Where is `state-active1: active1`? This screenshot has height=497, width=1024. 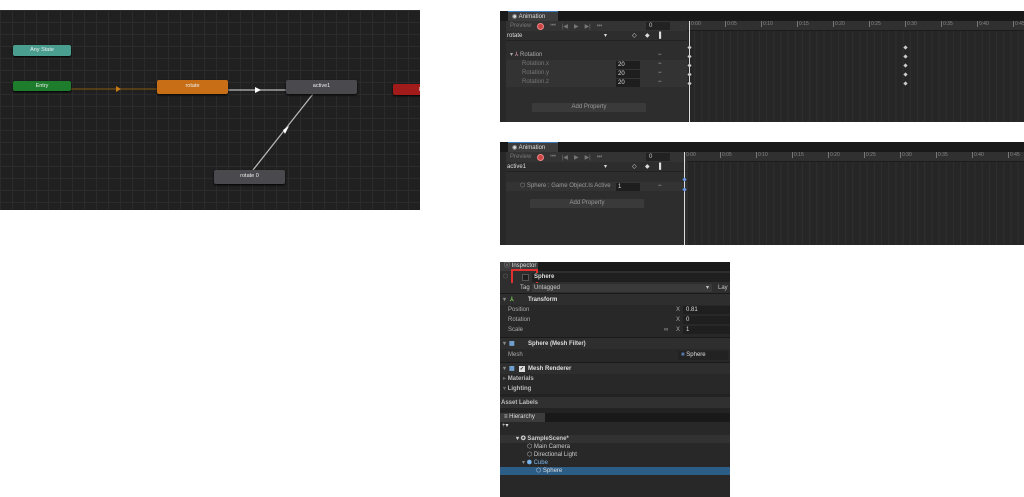
state-active1: active1 is located at coordinates (321, 87).